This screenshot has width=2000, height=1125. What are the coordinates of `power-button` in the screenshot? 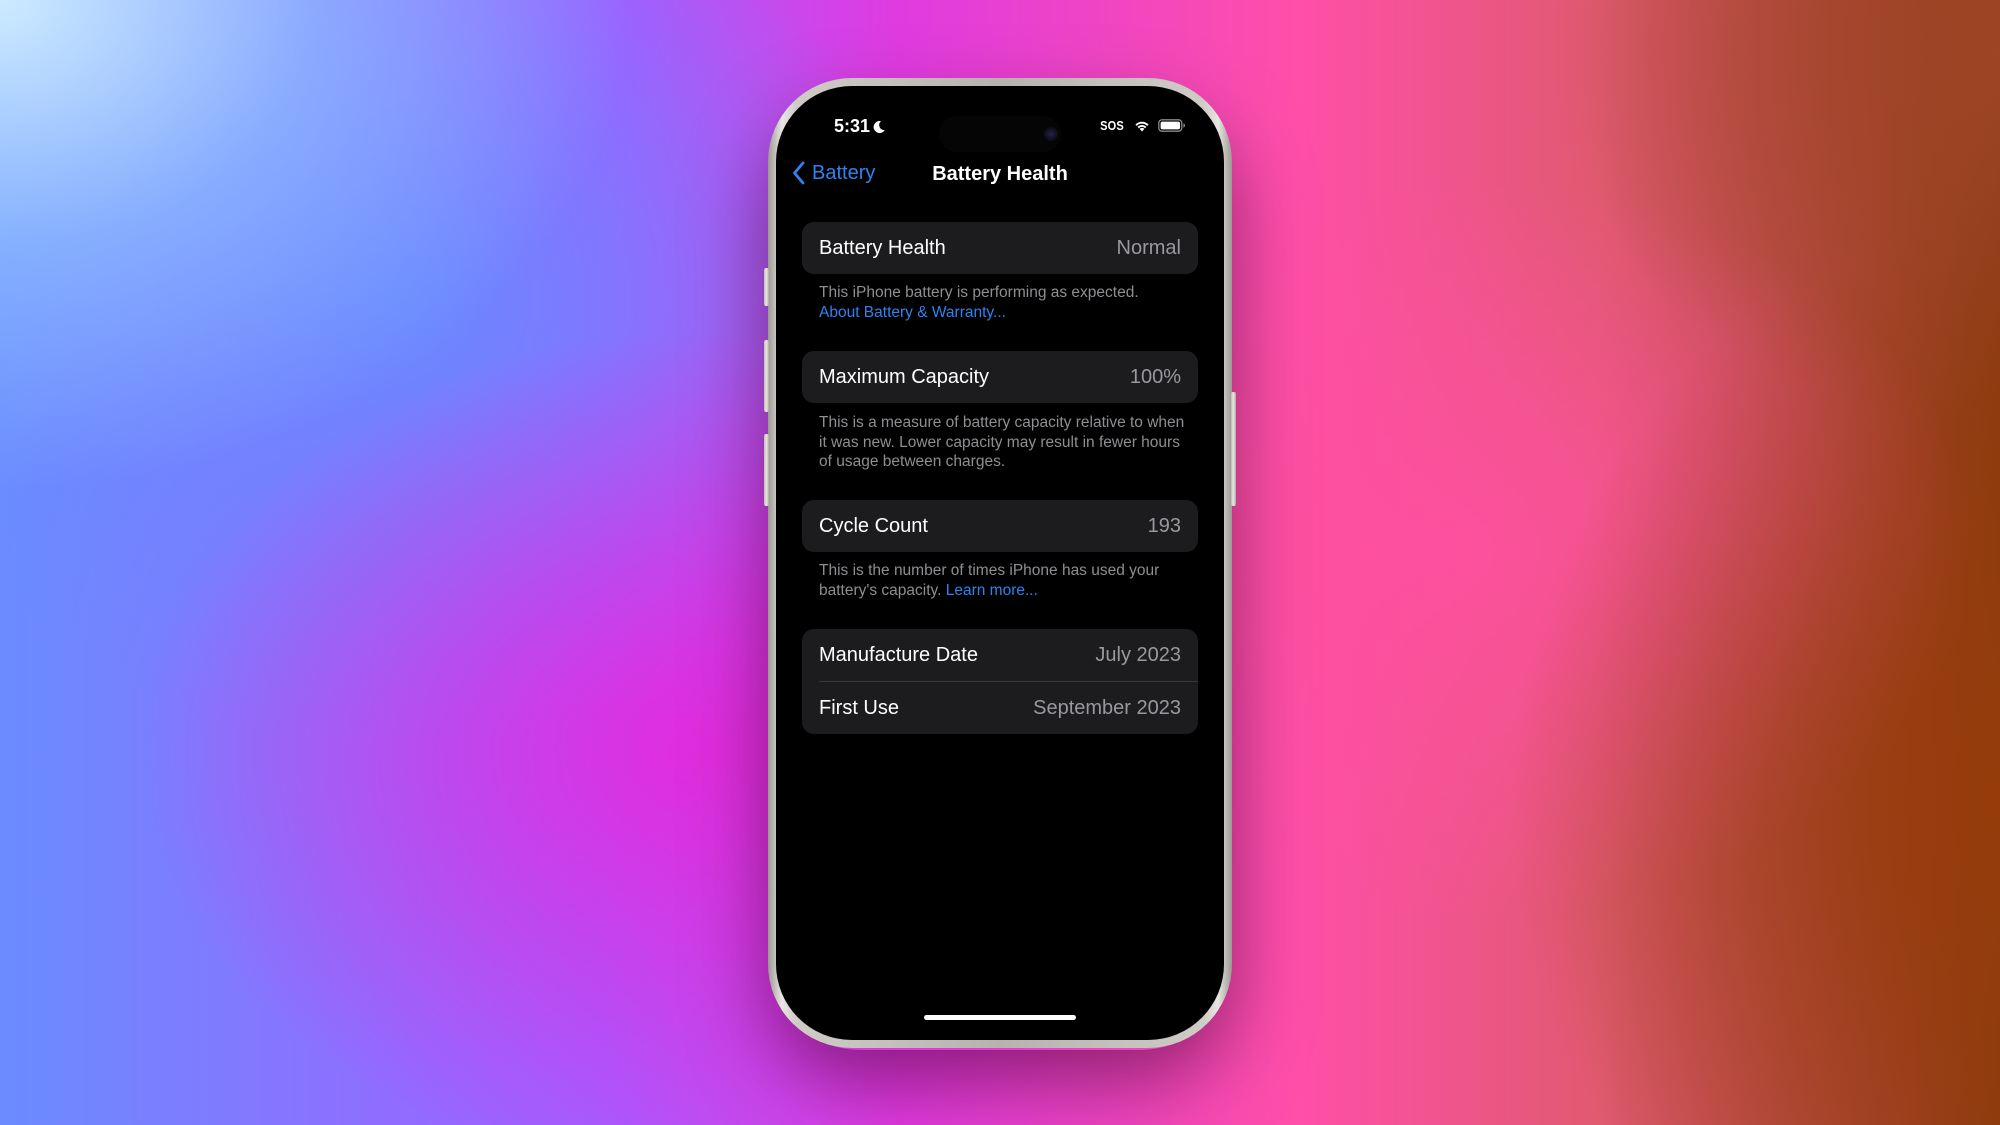 It's located at (1233, 449).